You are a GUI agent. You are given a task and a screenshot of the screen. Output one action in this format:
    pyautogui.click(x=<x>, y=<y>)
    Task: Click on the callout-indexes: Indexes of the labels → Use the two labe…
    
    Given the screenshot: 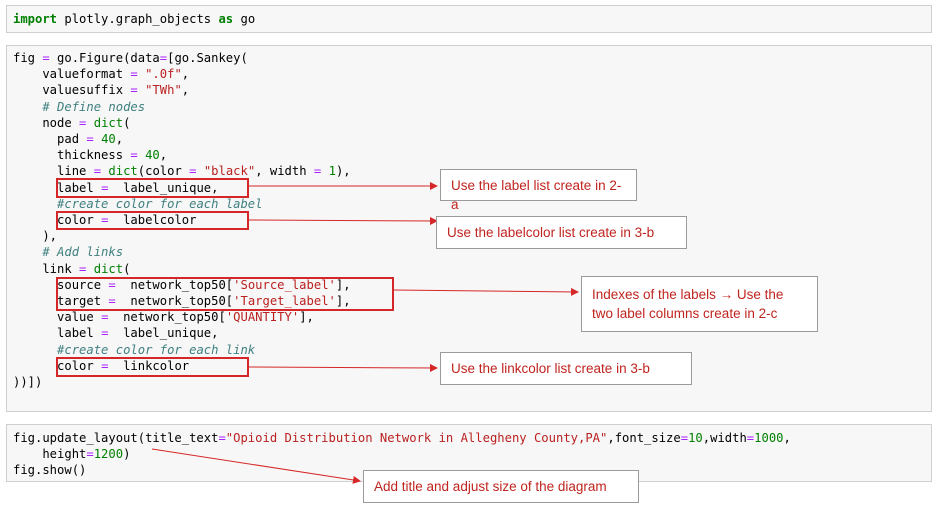 What is the action you would take?
    pyautogui.click(x=699, y=304)
    